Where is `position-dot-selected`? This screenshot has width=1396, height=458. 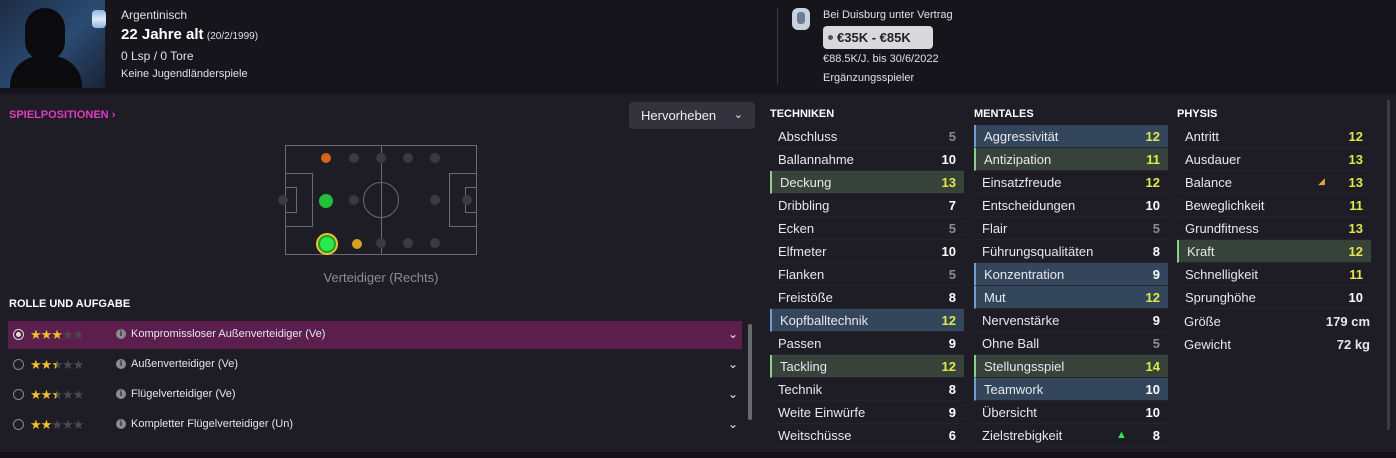
position-dot-selected is located at coordinates (327, 244).